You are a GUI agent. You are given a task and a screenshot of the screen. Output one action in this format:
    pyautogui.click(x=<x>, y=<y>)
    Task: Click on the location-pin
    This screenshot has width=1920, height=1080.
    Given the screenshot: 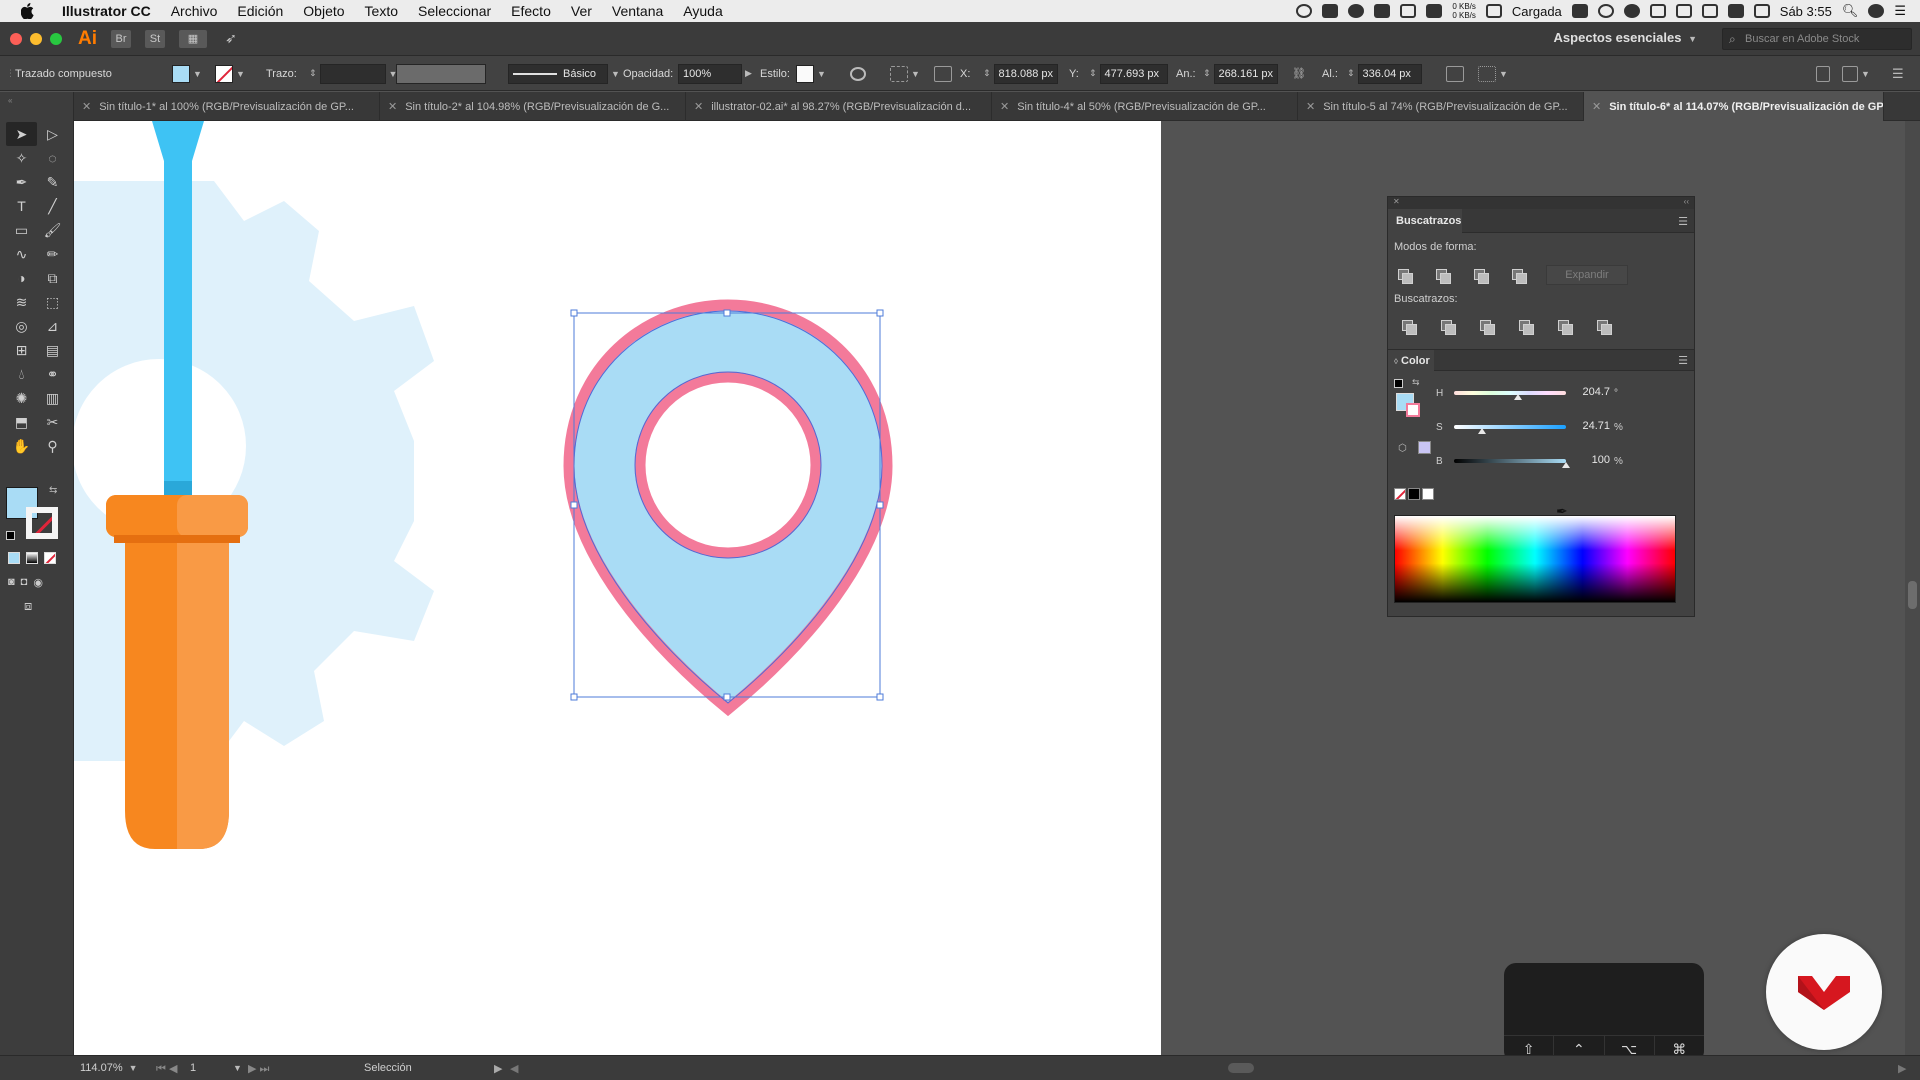 What is the action you would take?
    pyautogui.click(x=728, y=508)
    